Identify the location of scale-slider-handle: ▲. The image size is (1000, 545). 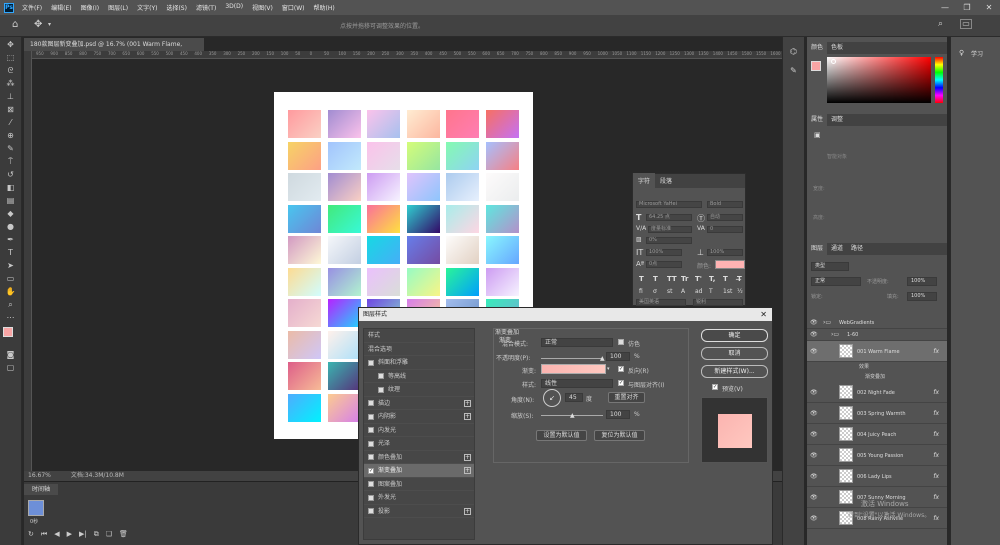
(572, 415).